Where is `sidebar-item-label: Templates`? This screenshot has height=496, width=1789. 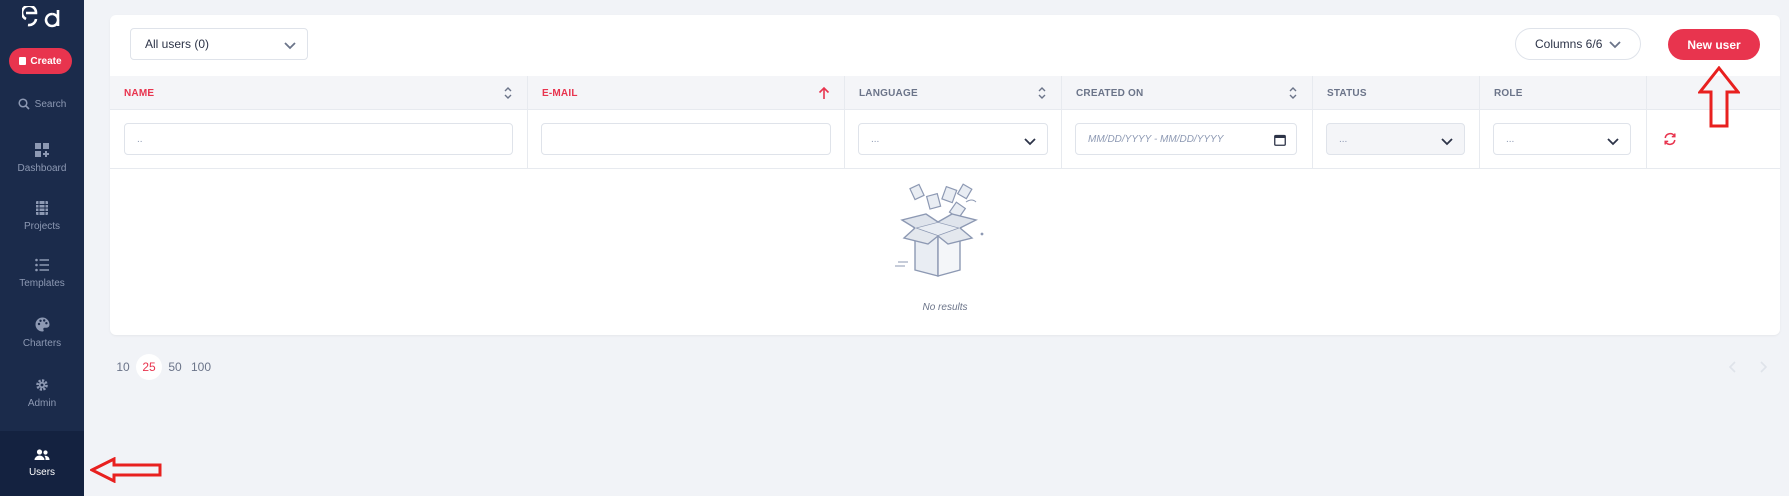
sidebar-item-label: Templates is located at coordinates (42, 283).